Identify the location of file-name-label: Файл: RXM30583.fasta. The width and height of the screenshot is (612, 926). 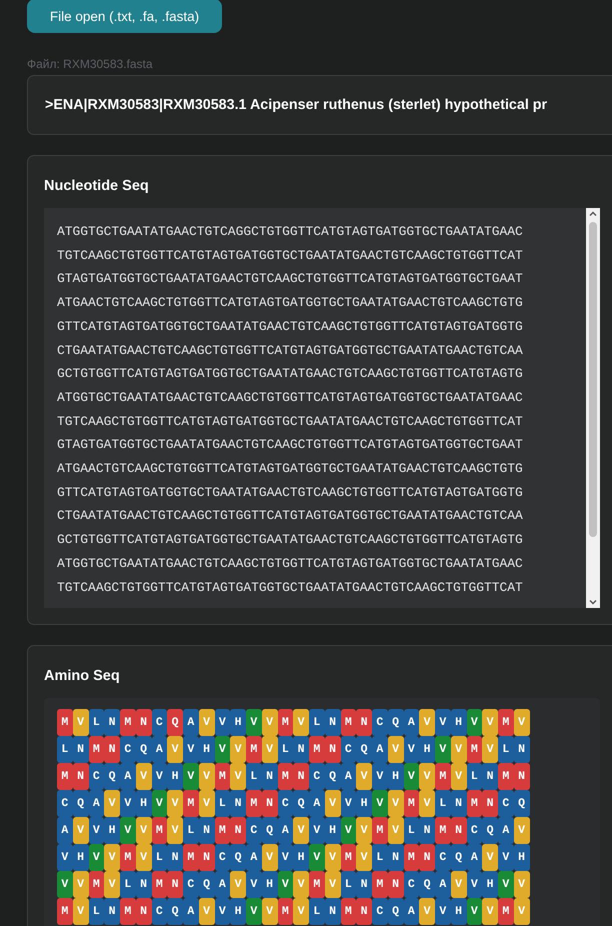
(90, 64).